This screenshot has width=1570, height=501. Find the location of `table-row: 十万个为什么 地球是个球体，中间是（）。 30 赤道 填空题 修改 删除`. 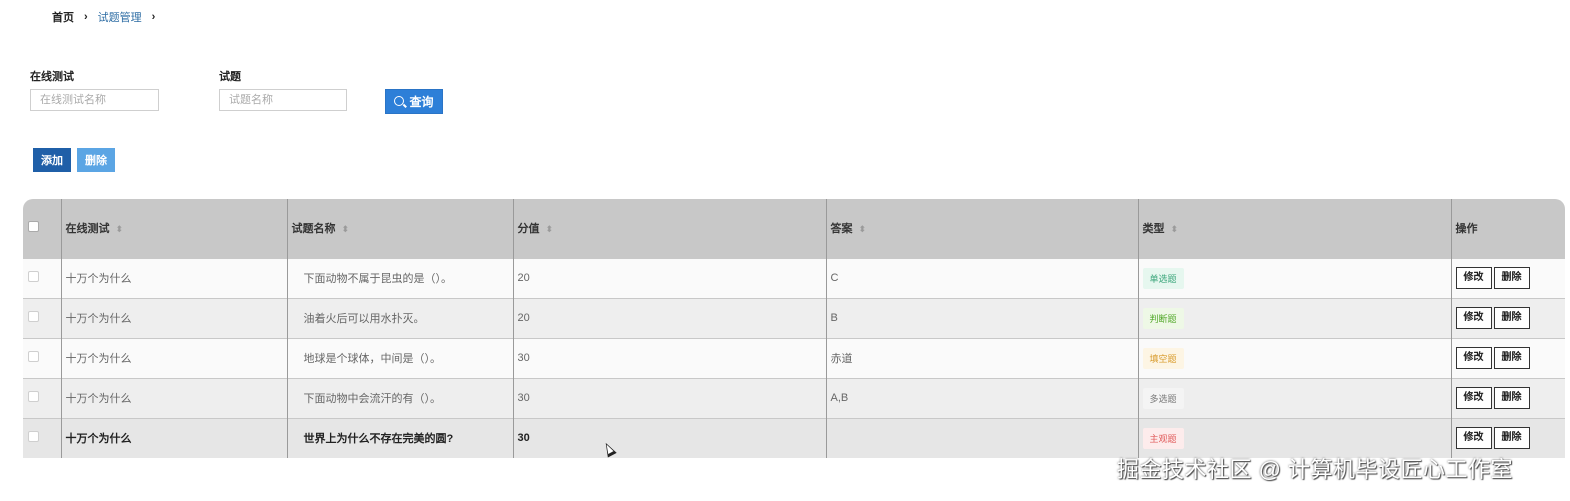

table-row: 十万个为什么 地球是个球体，中间是（）。 30 赤道 填空题 修改 删除 is located at coordinates (794, 357).